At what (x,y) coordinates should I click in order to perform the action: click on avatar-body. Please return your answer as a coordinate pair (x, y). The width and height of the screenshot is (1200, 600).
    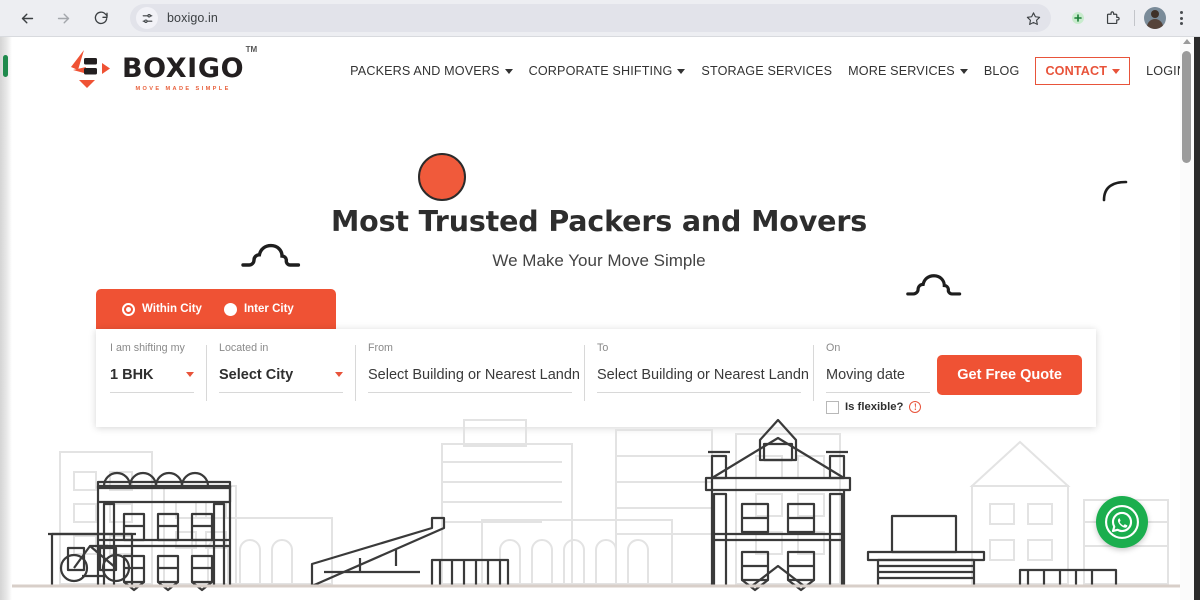
    Looking at the image, I should click on (1155, 24).